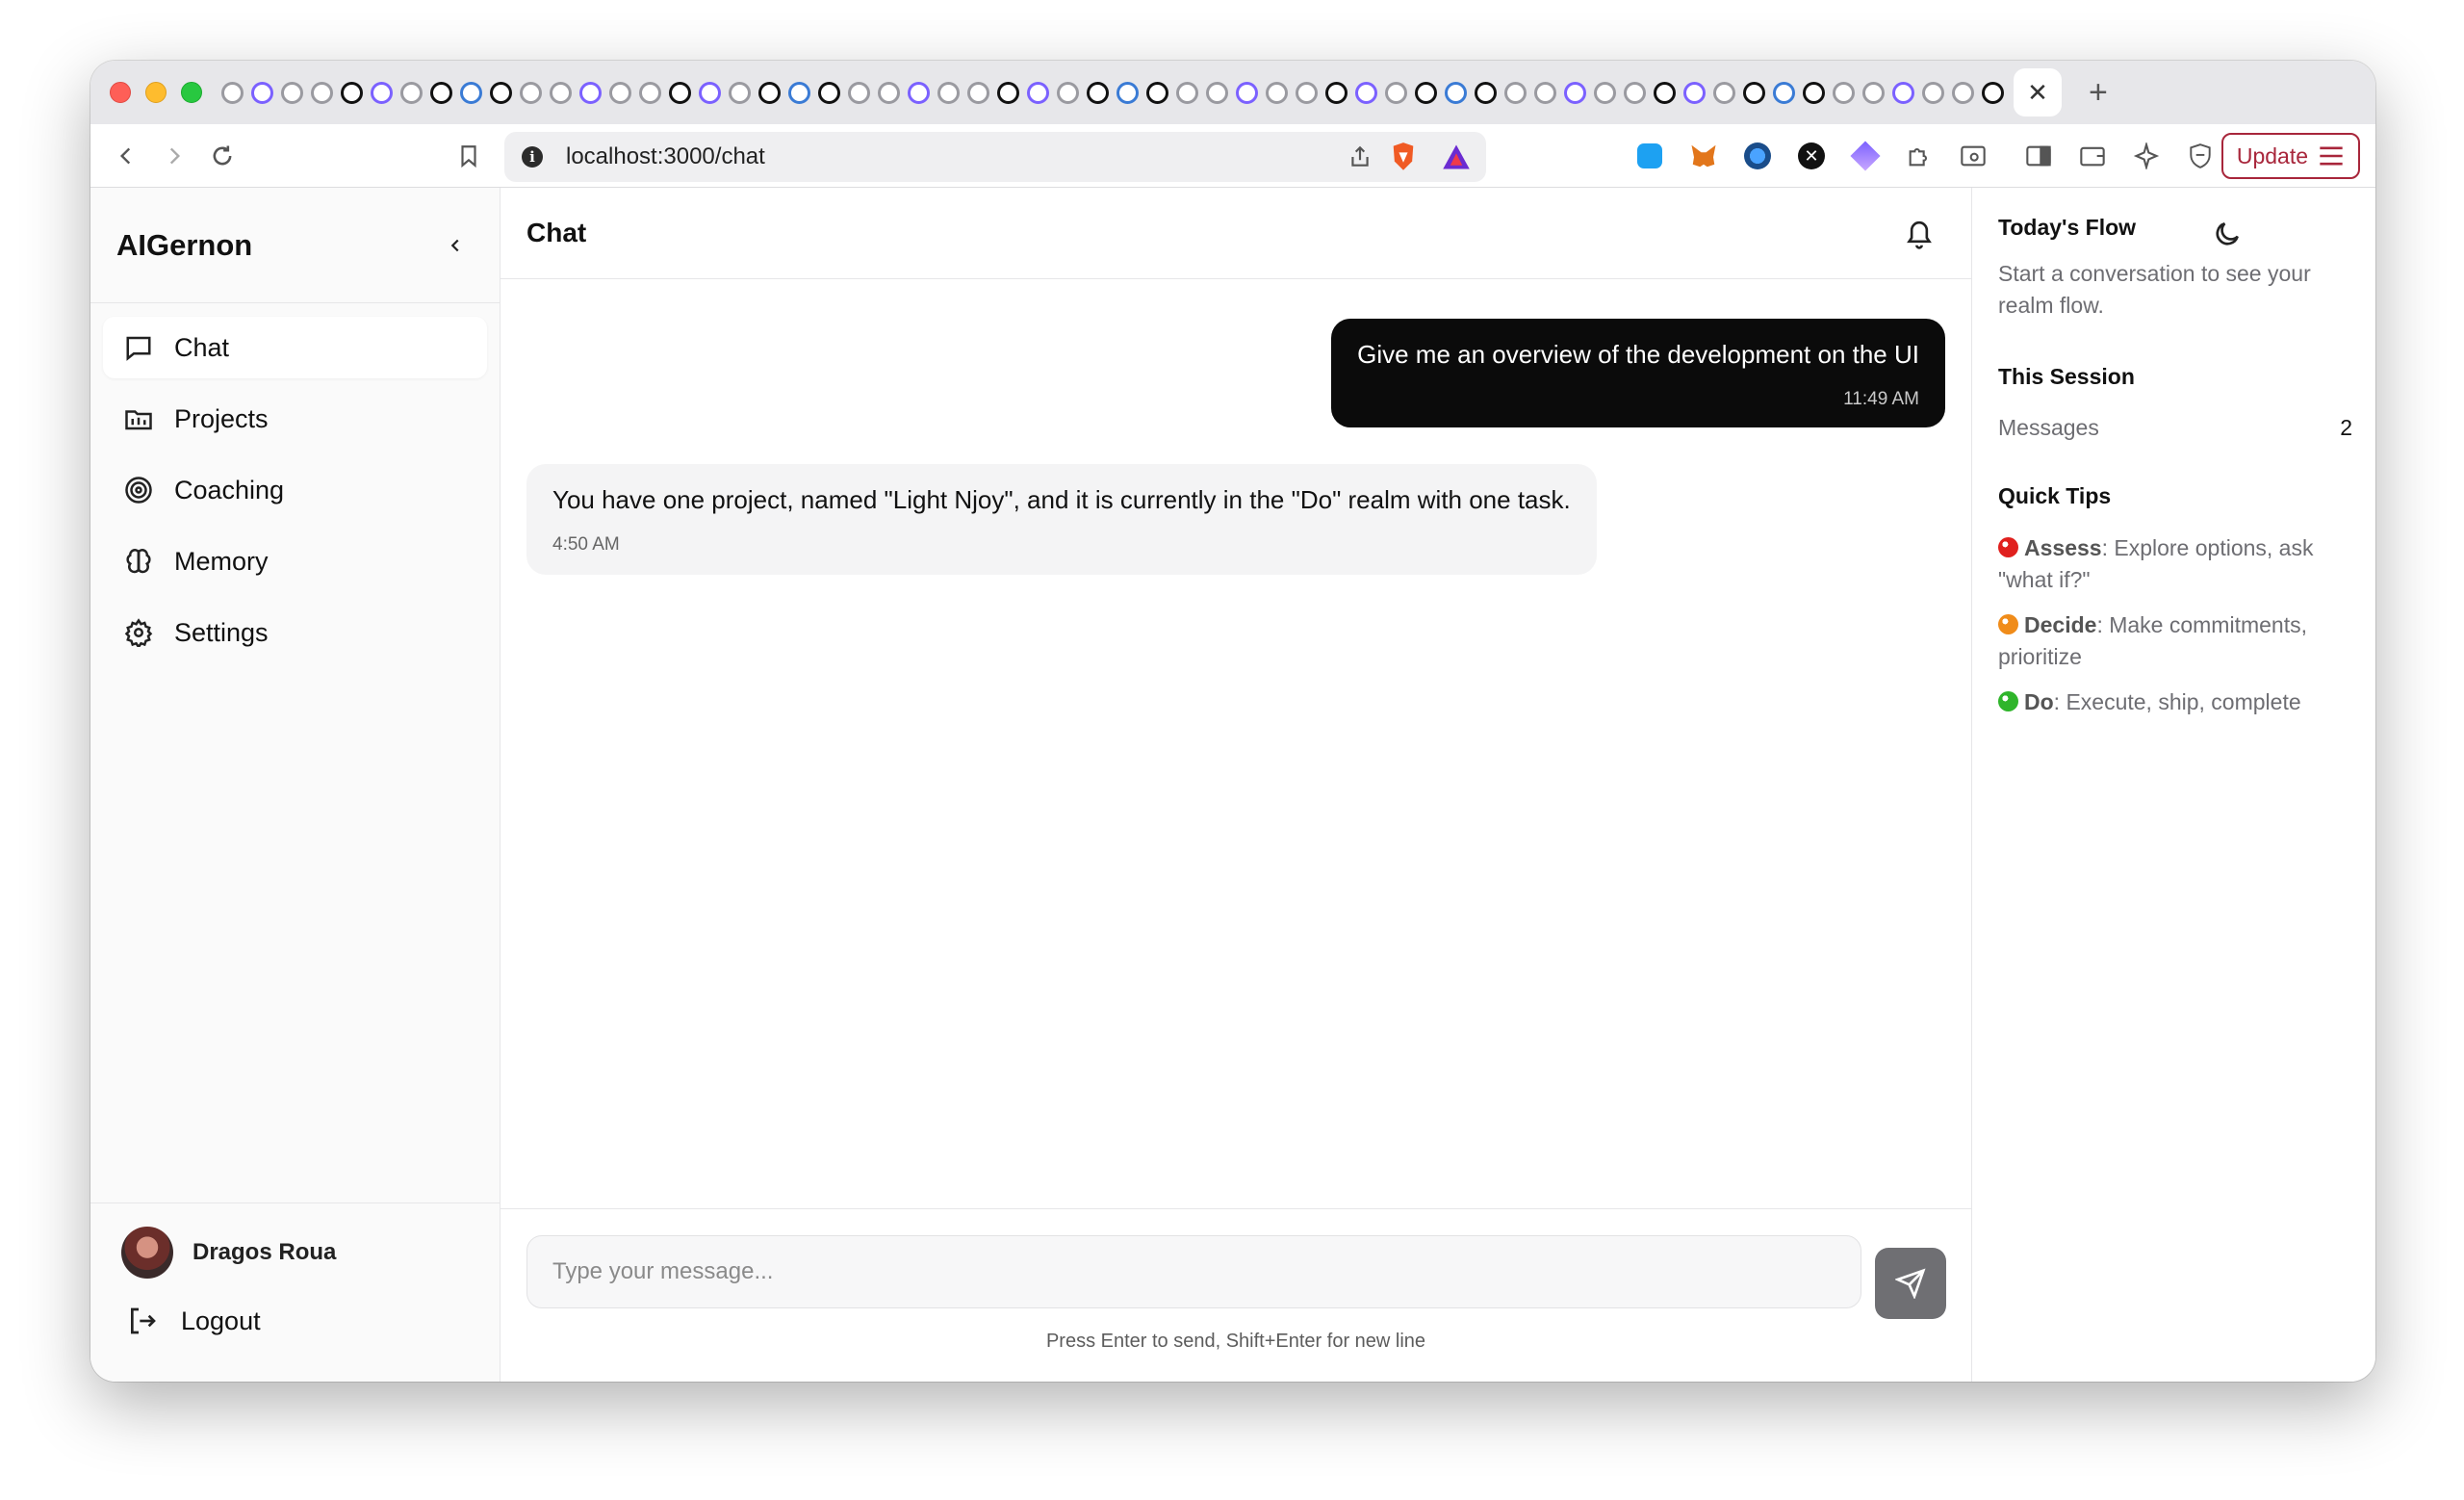 This screenshot has width=2464, height=1500. I want to click on close-window-button, so click(120, 92).